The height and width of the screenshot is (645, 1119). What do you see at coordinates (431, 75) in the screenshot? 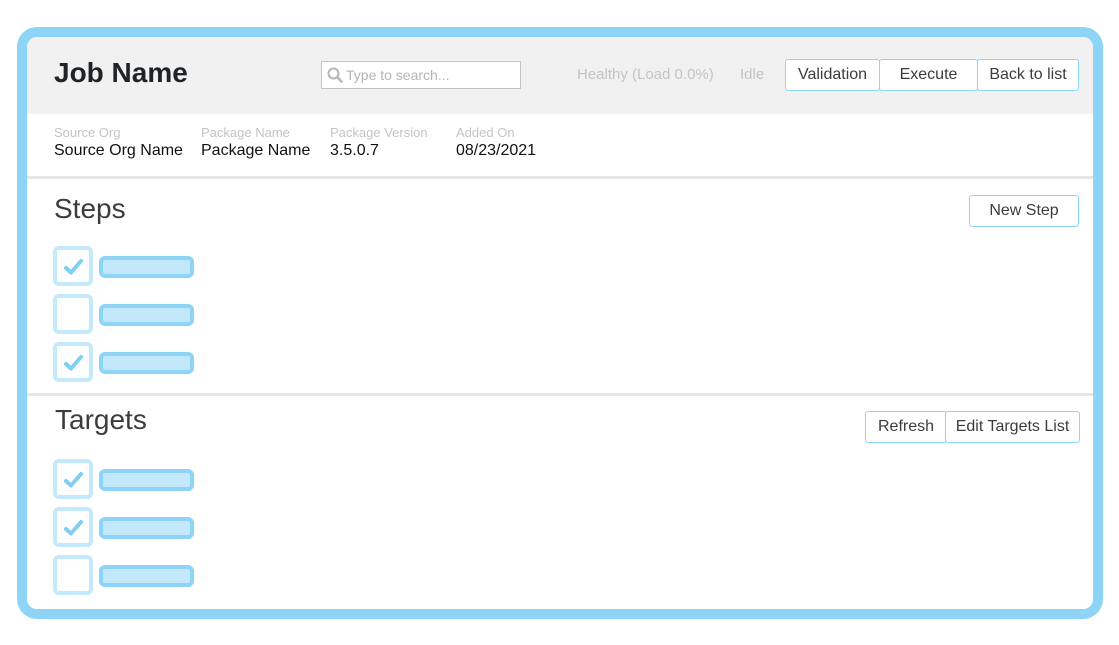
I see `search-input` at bounding box center [431, 75].